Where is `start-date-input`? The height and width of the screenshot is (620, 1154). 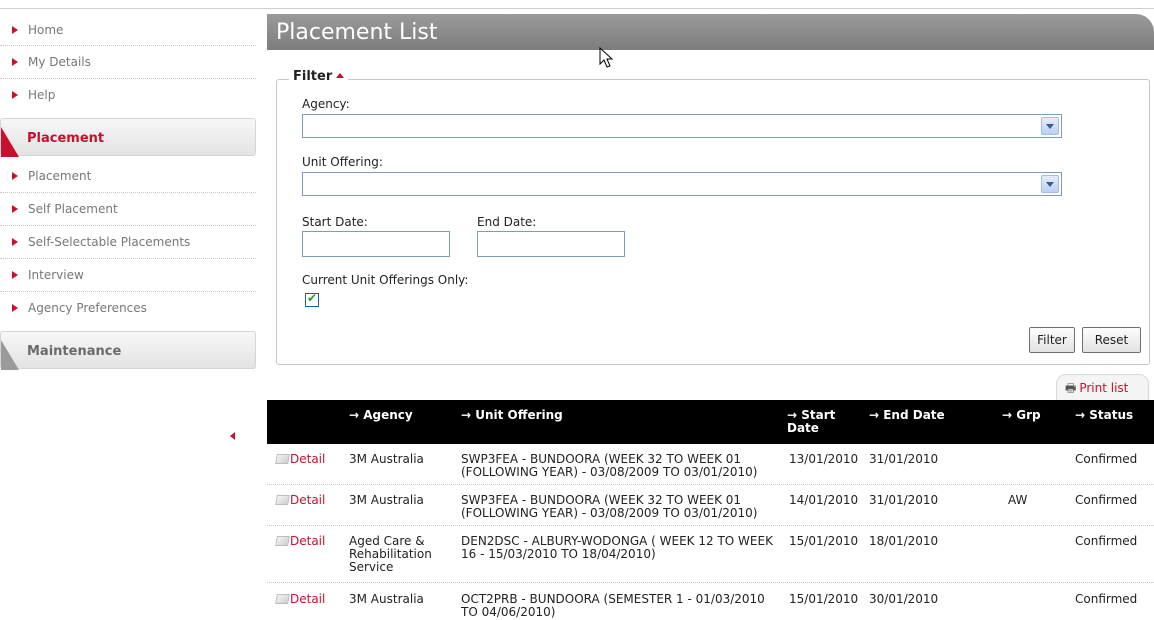 start-date-input is located at coordinates (376, 244).